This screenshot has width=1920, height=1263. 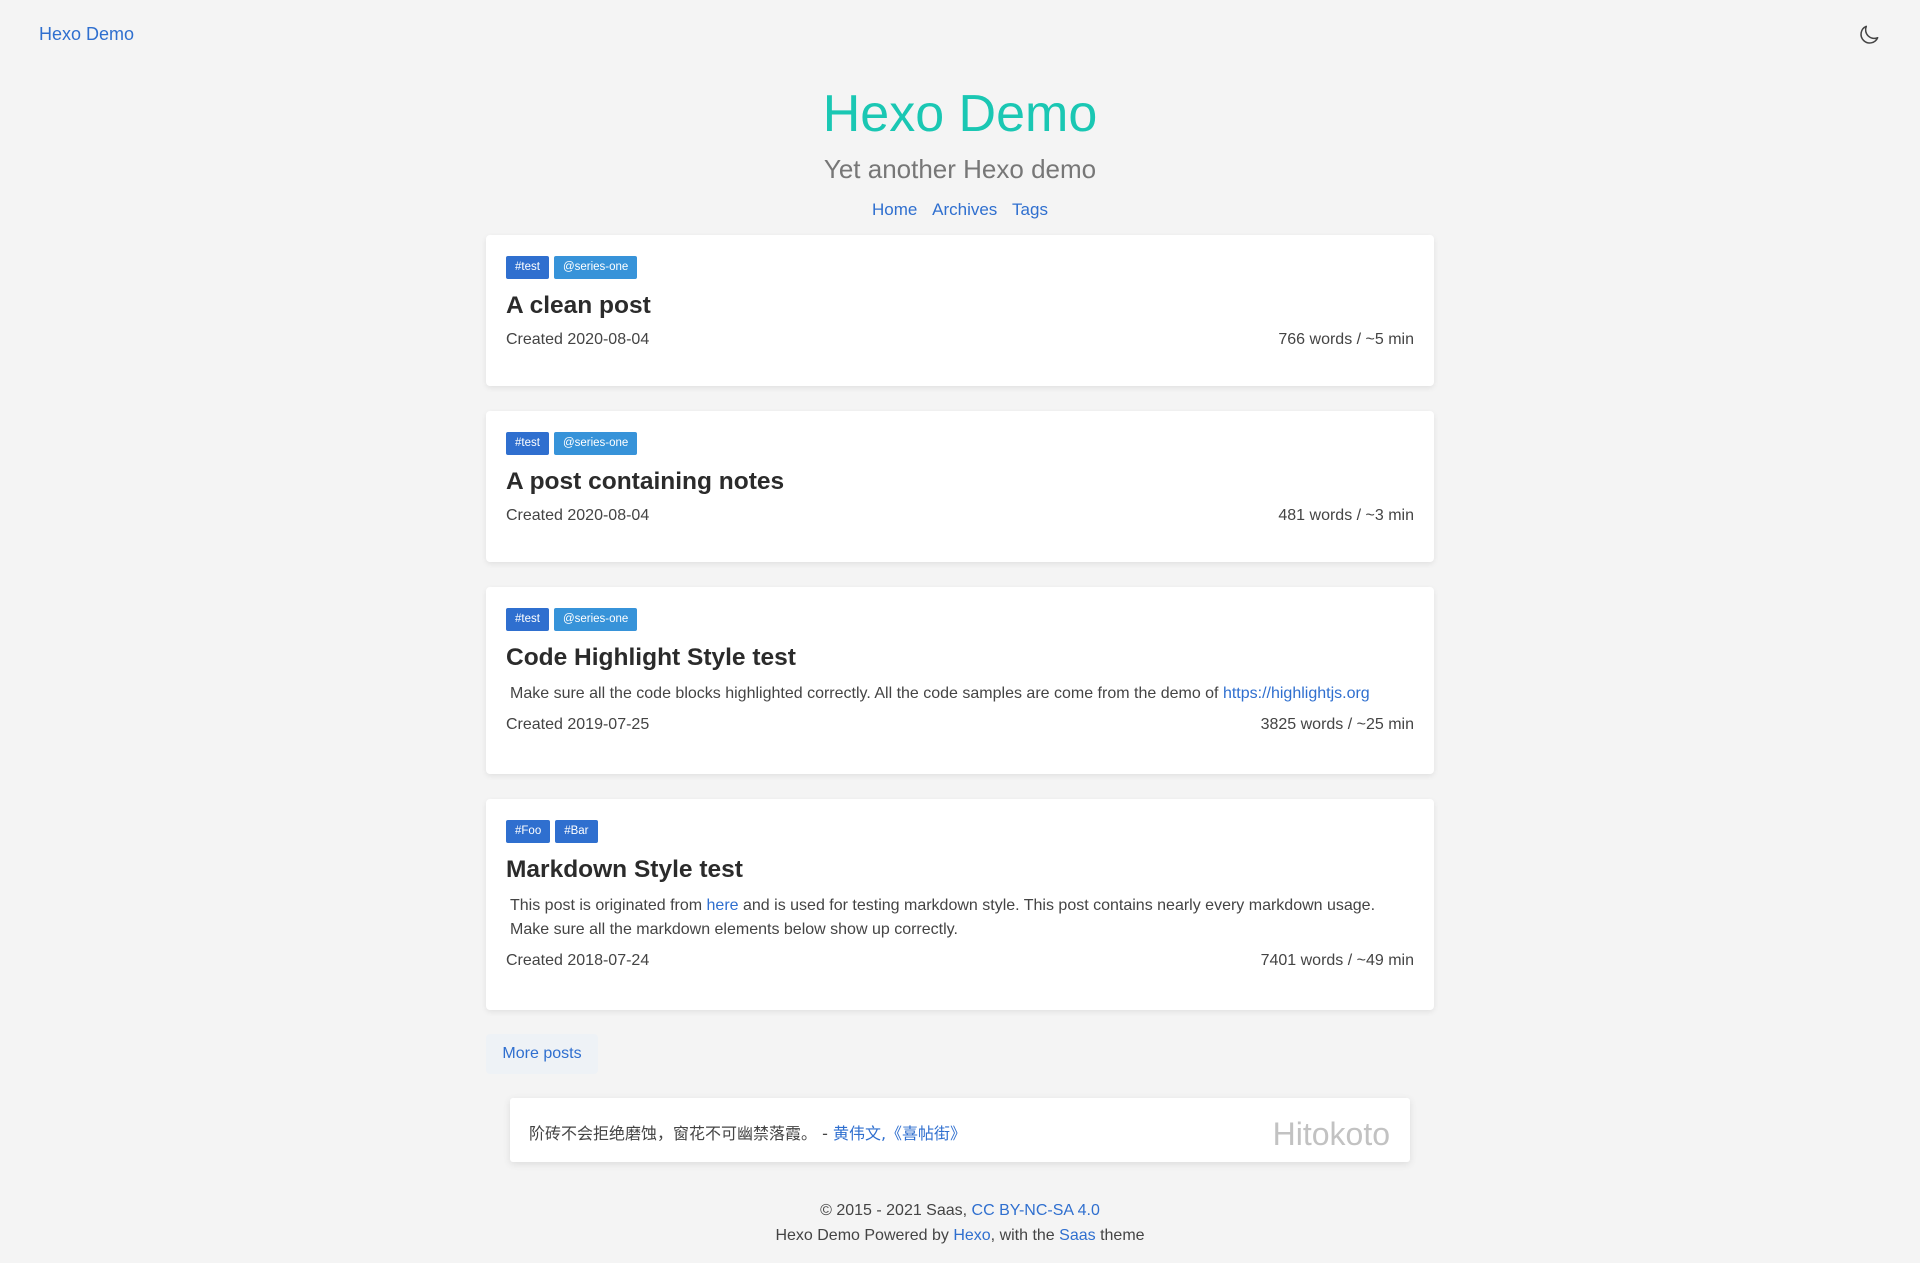 I want to click on powered-text: theme, so click(x=1120, y=1235).